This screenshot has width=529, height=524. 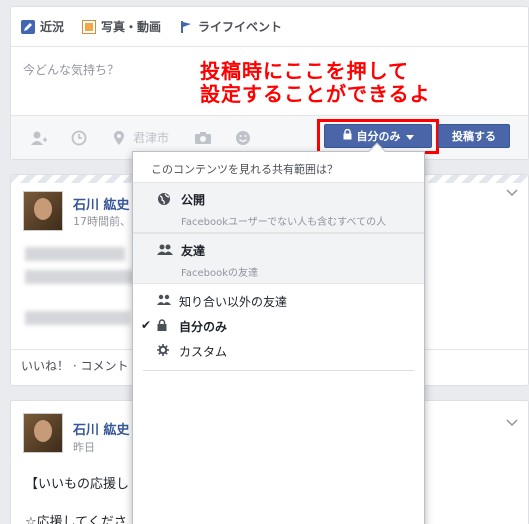 What do you see at coordinates (76, 519) in the screenshot?
I see `post-text-line: ☆応援してくださ` at bounding box center [76, 519].